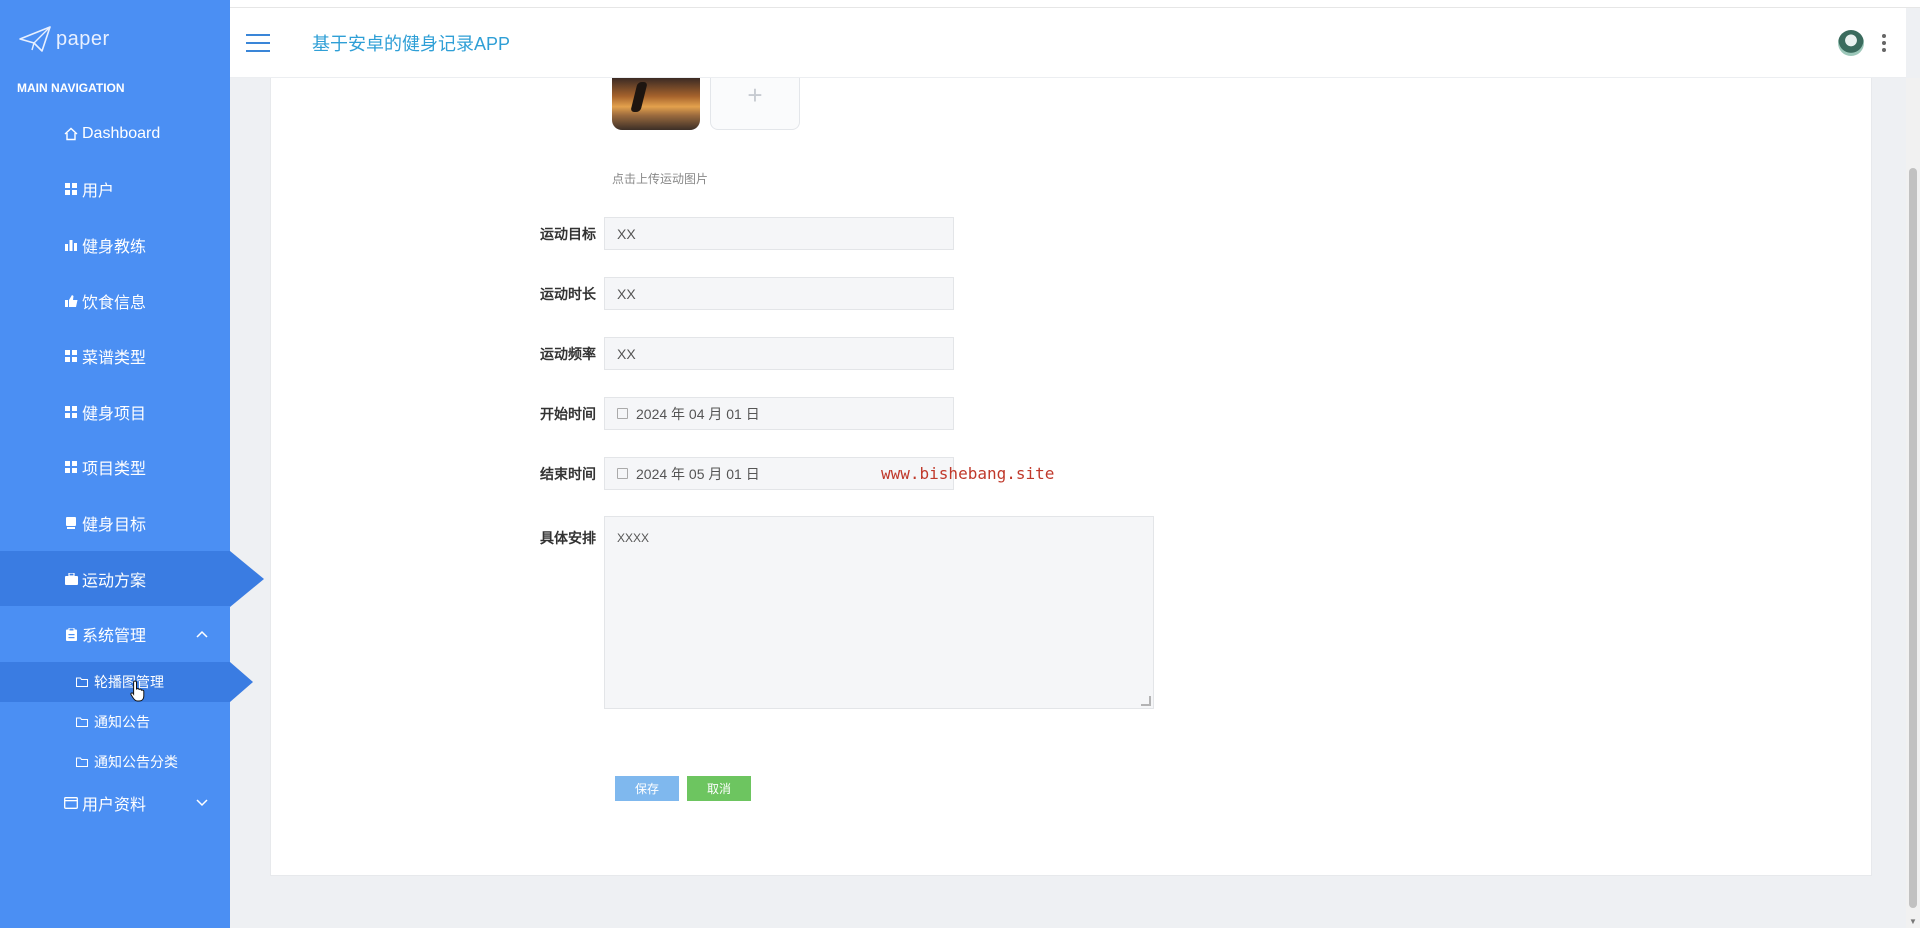  I want to click on briefcase-icon, so click(71, 579).